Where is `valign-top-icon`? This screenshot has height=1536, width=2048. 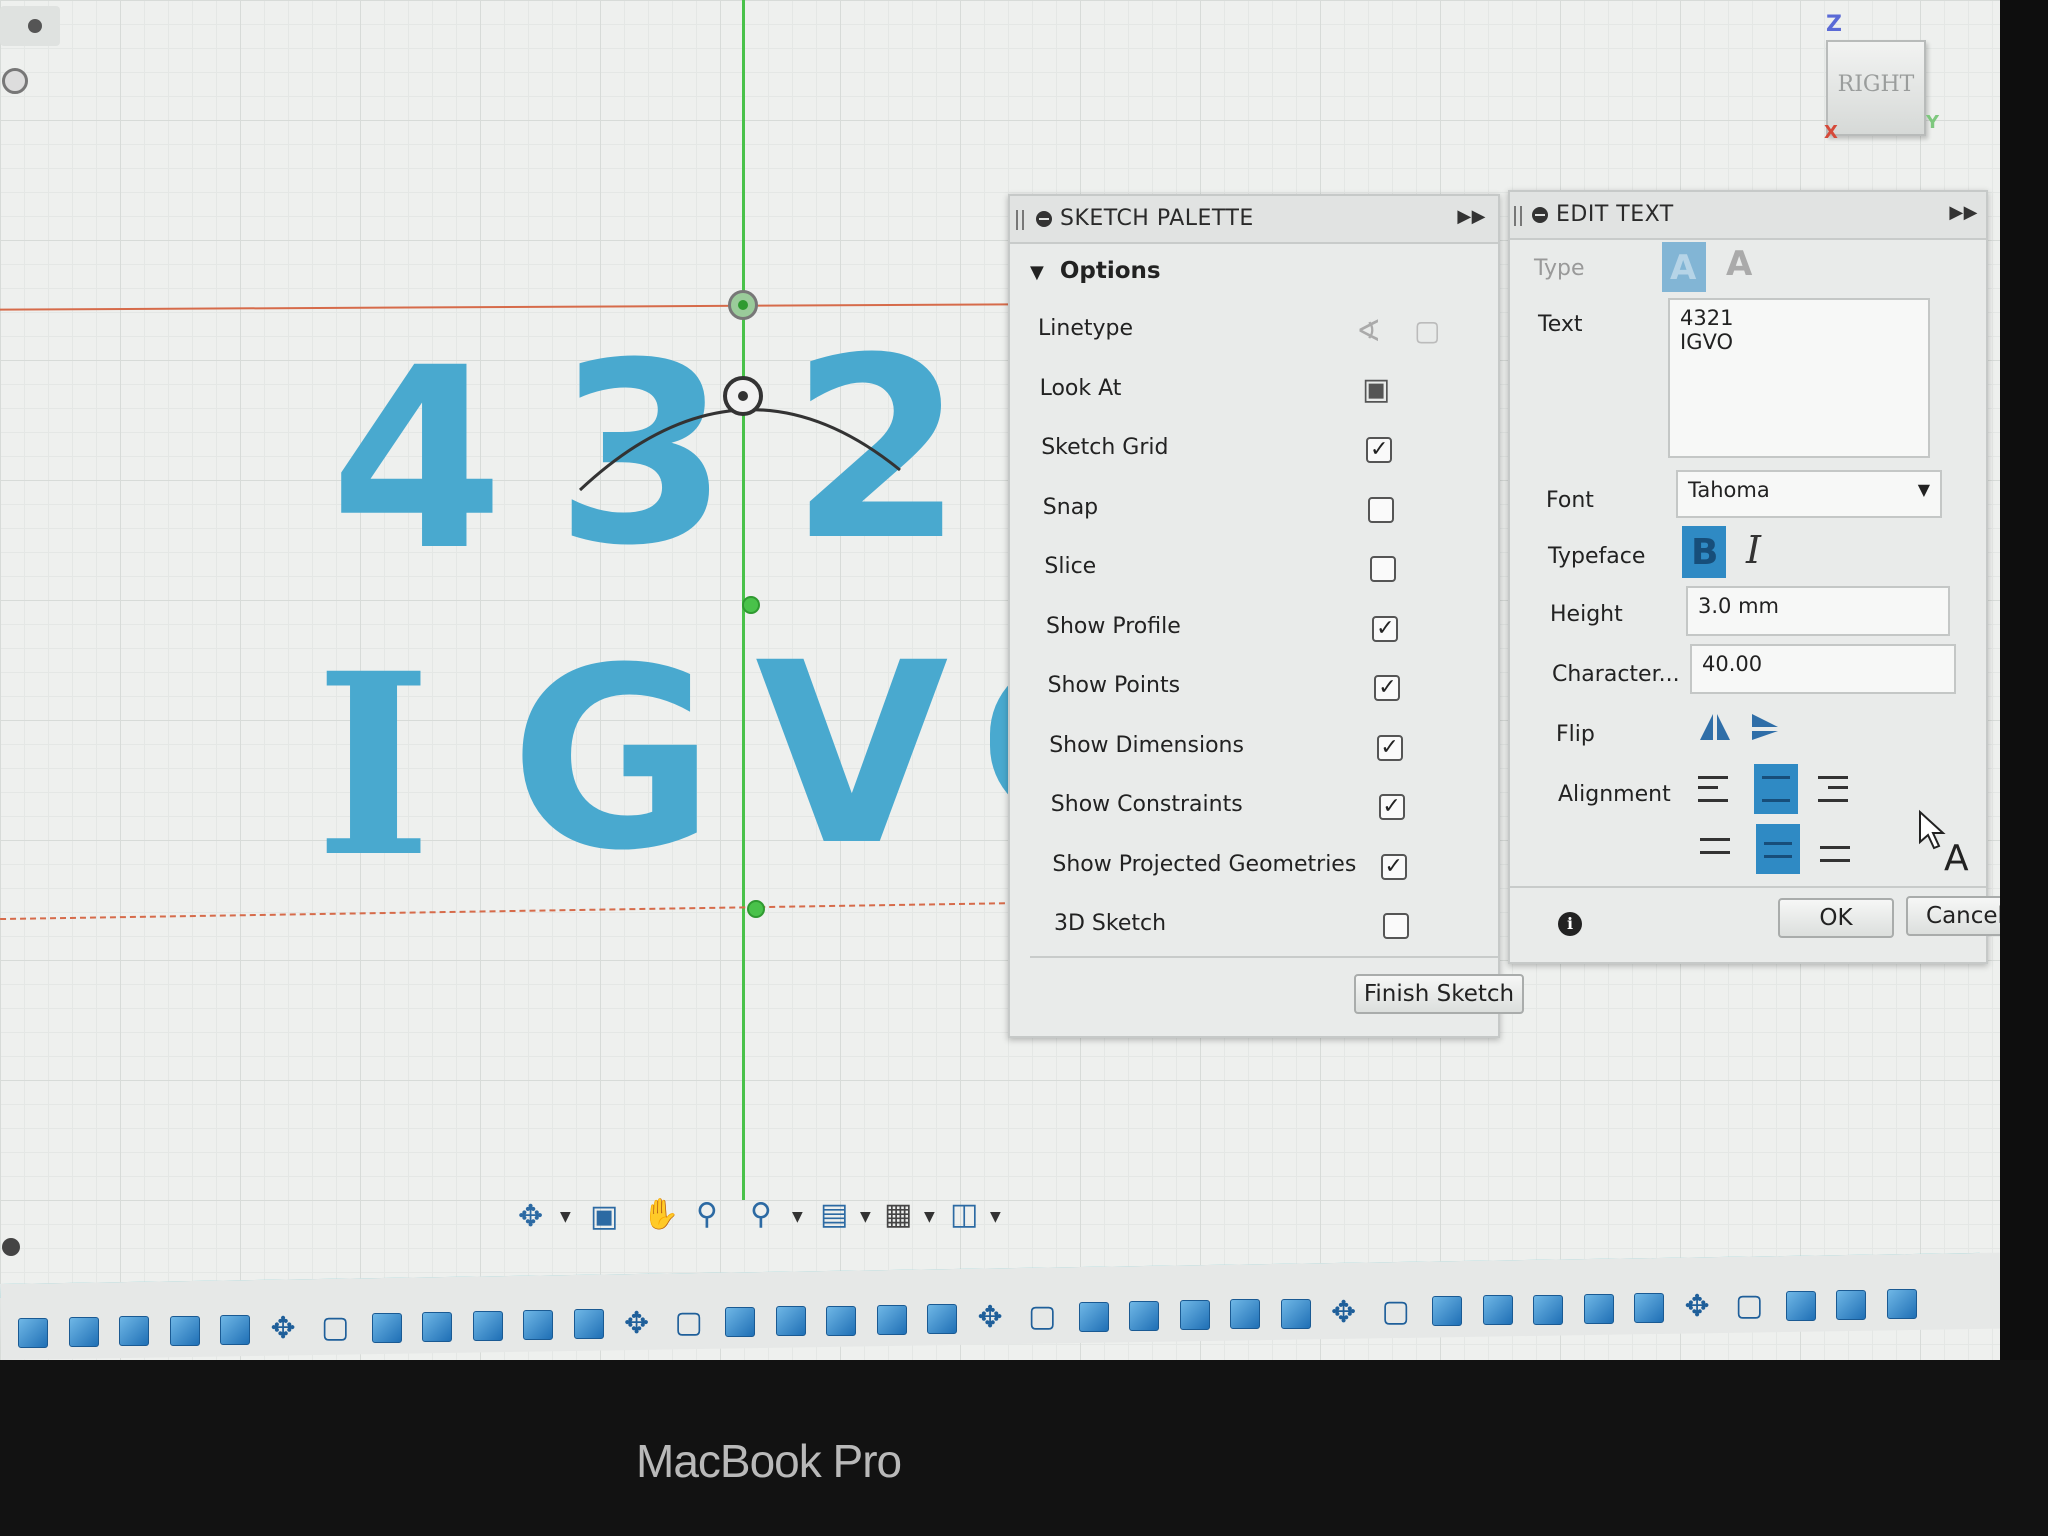
valign-top-icon is located at coordinates (1715, 846).